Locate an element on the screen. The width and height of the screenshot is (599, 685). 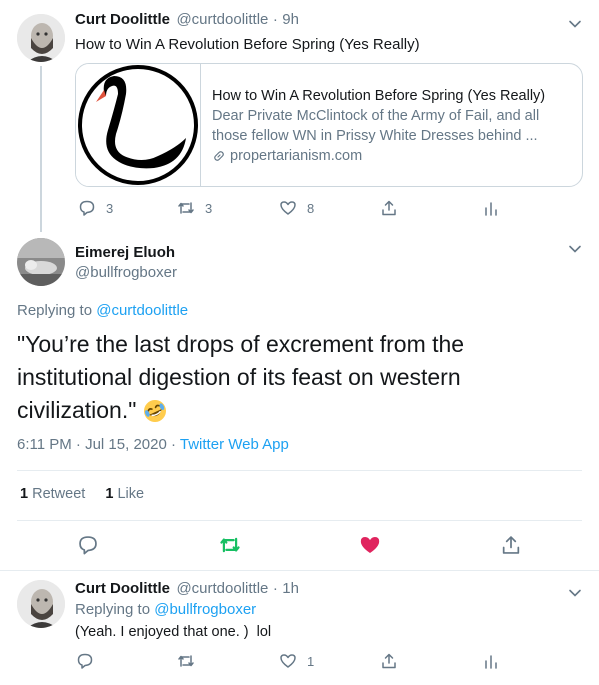
reply-button: 3 is located at coordinates (95, 208).